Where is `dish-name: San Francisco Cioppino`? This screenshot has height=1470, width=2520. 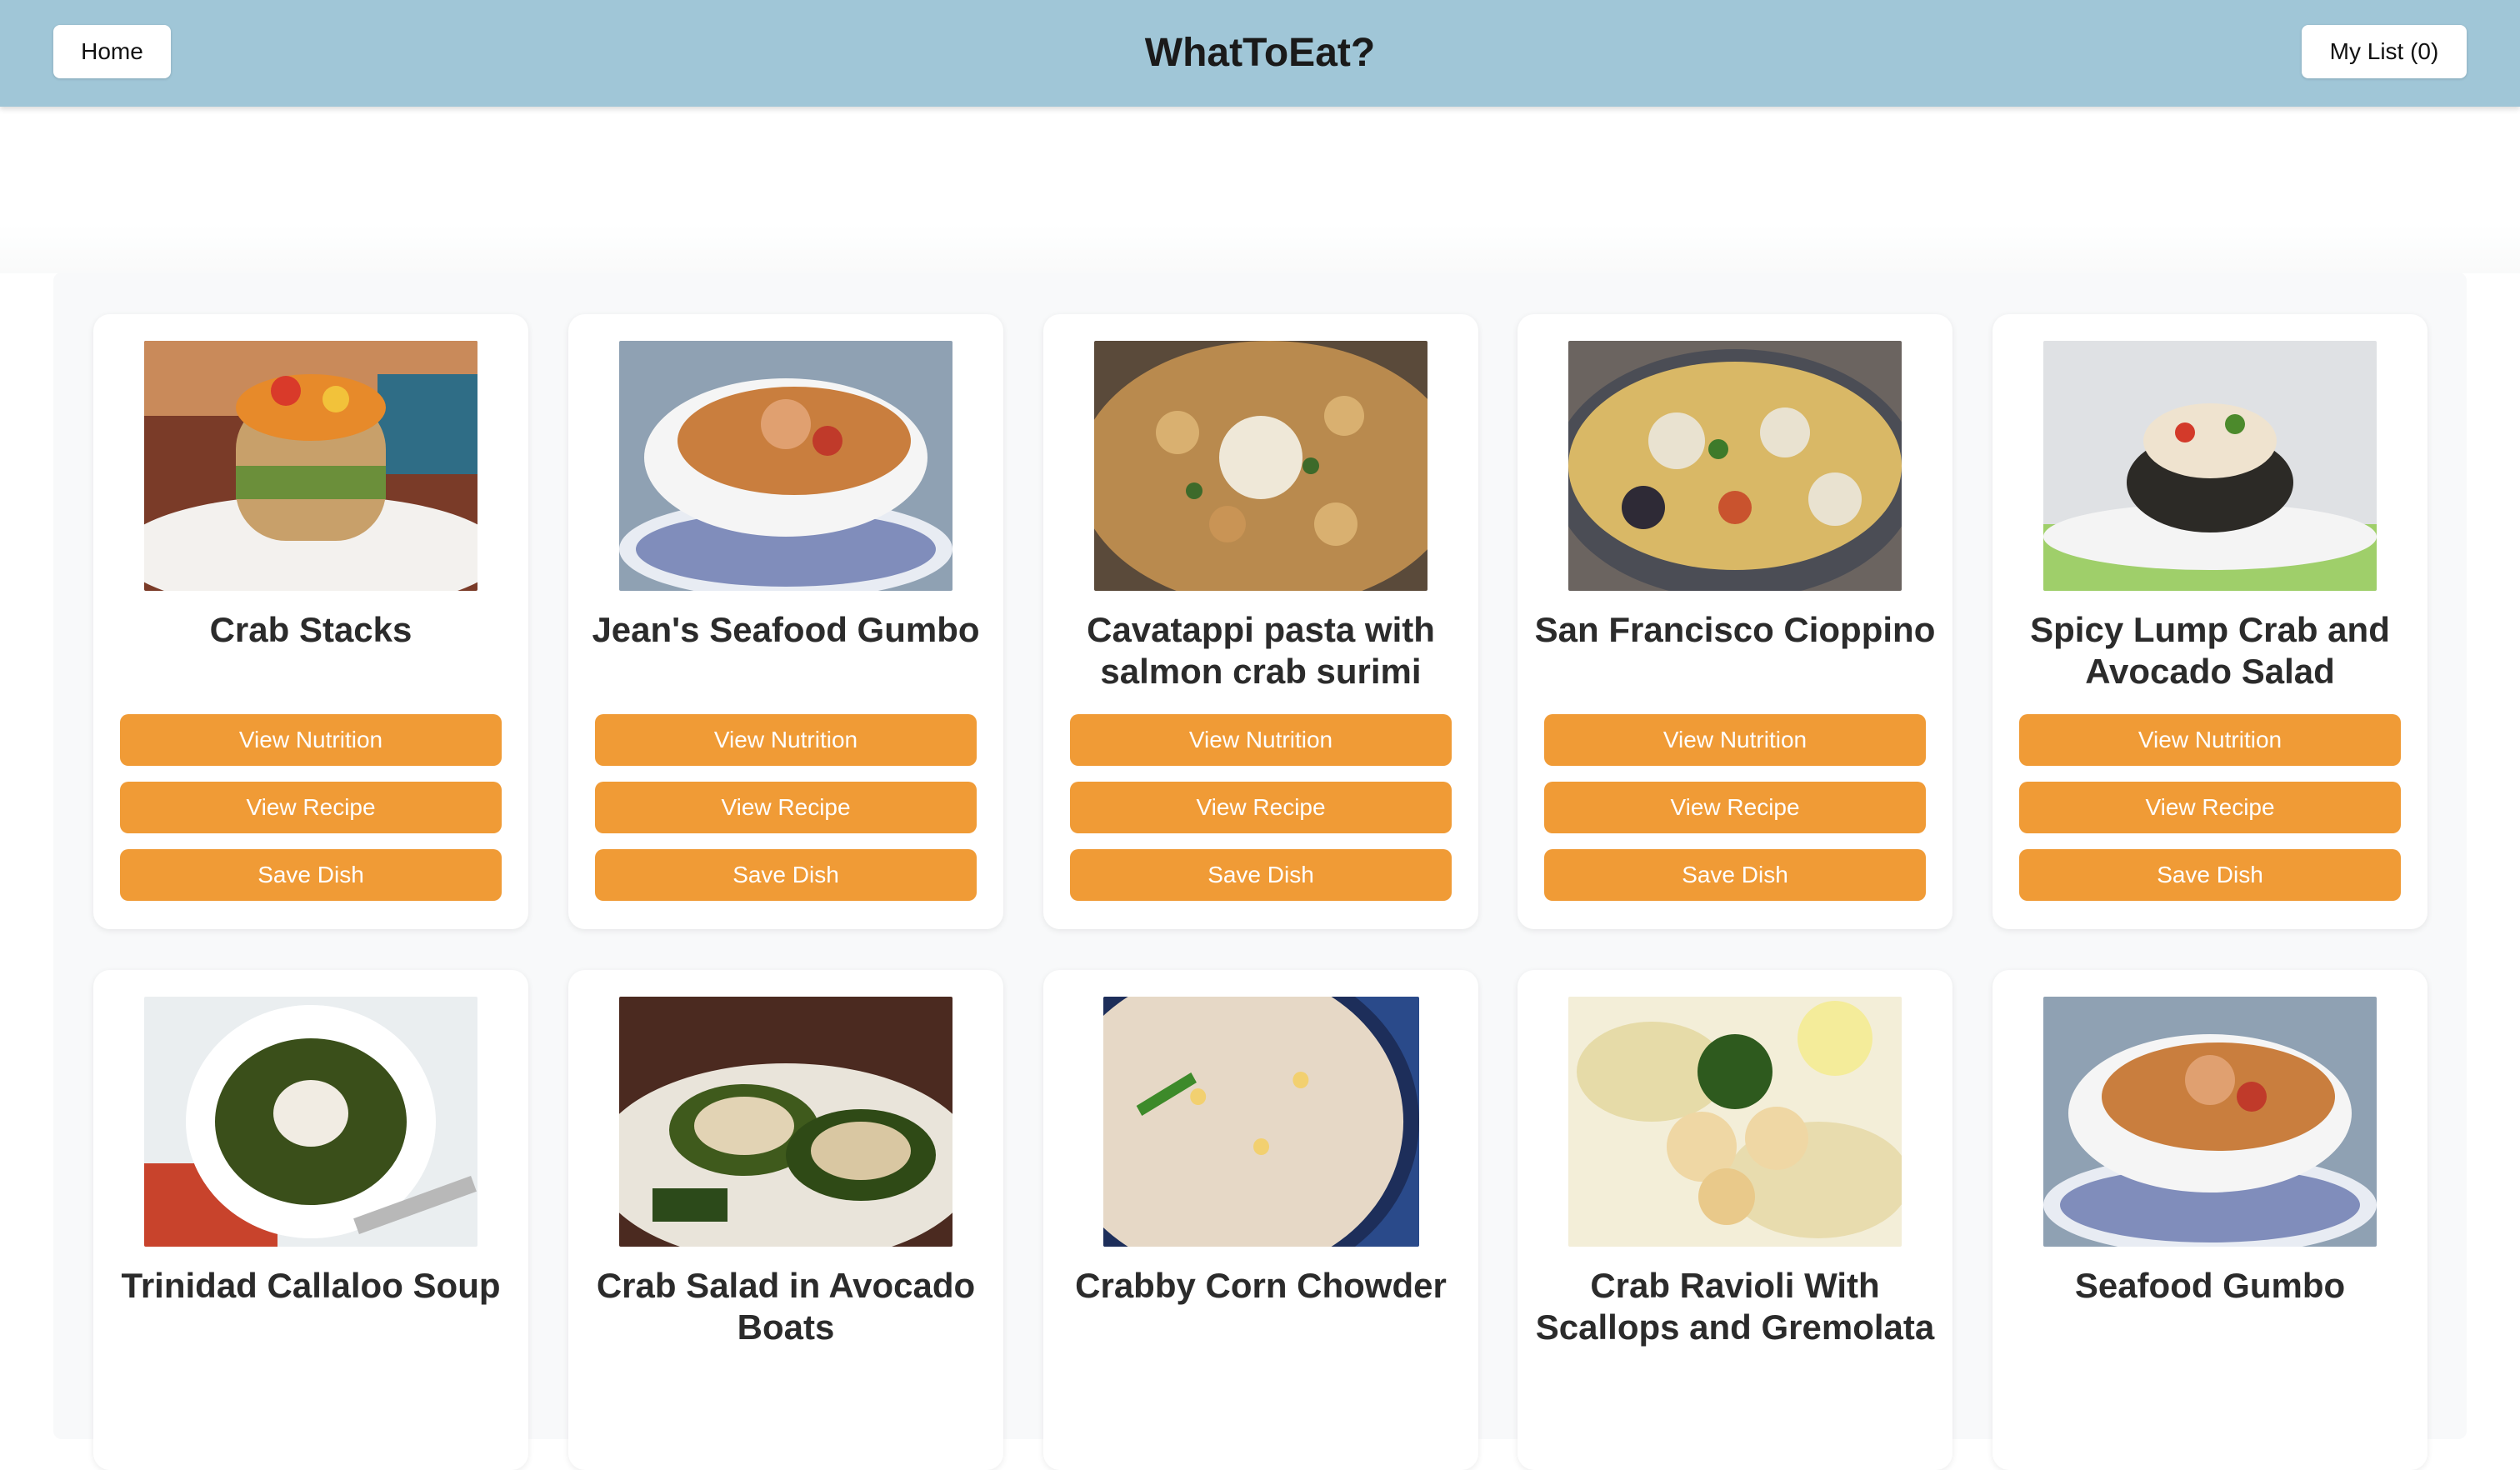 dish-name: San Francisco Cioppino is located at coordinates (1735, 629).